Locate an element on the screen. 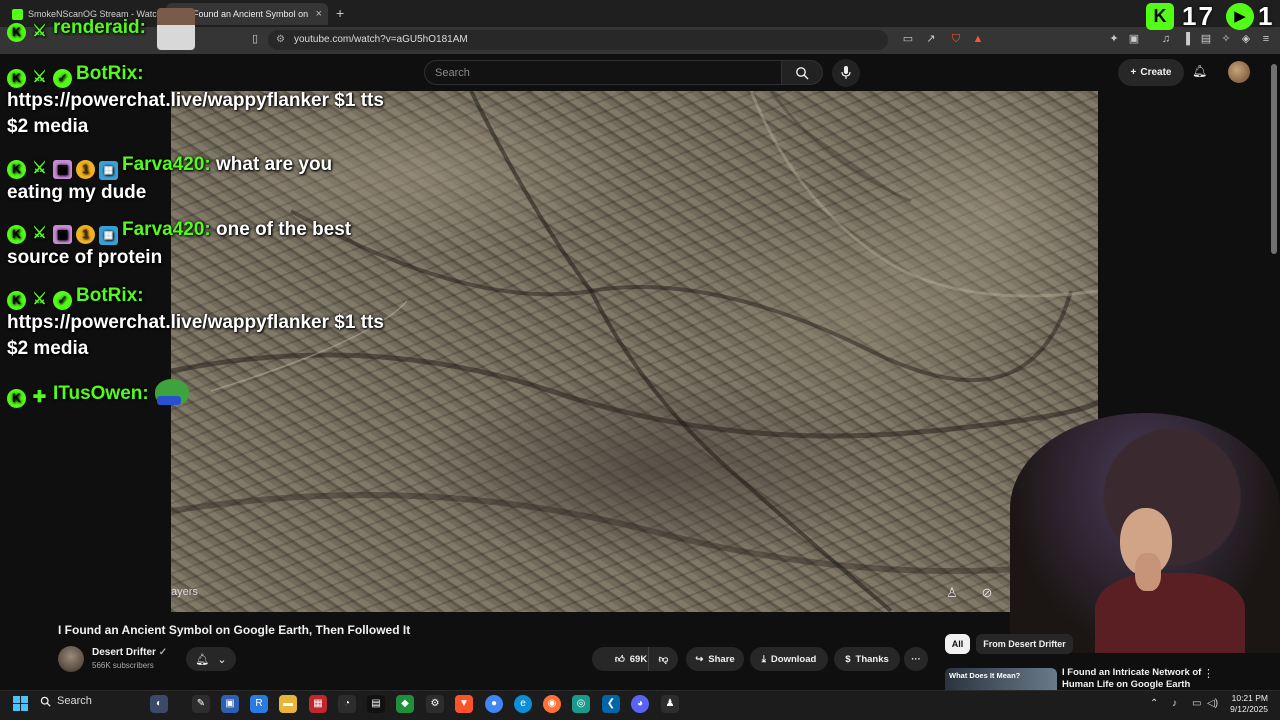 The height and width of the screenshot is (720, 1280). dislike-button: 👎︎ is located at coordinates (663, 659).